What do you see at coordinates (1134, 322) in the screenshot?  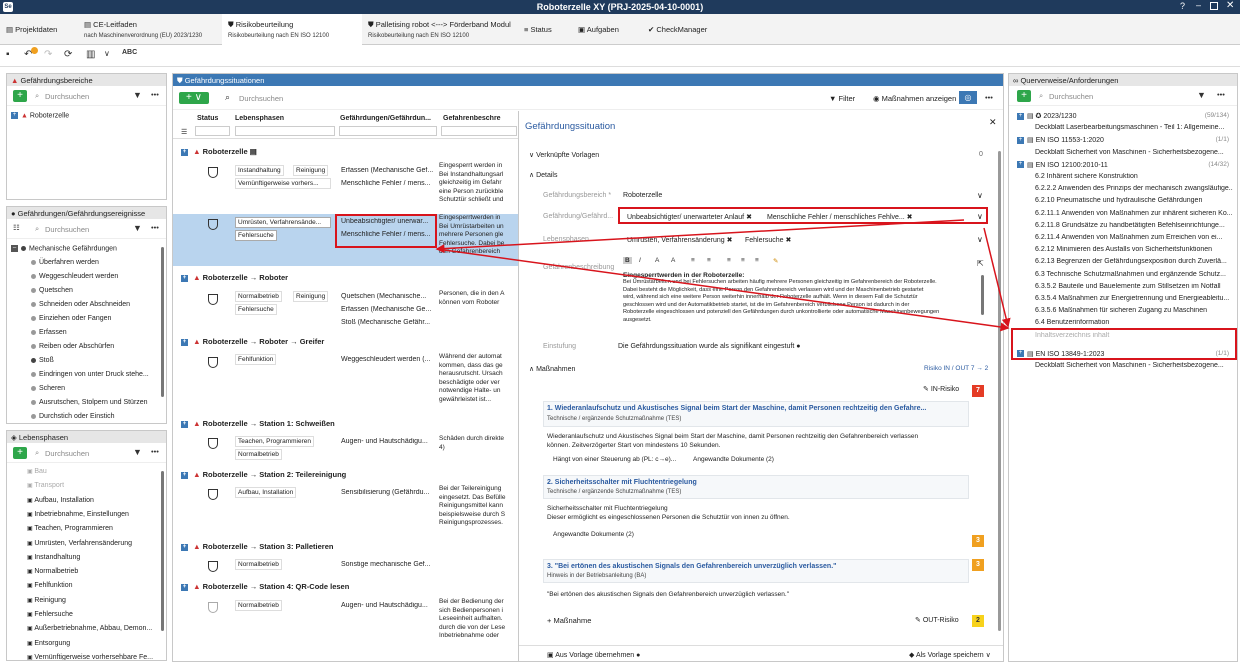 I see `reference-item: 6.4 Benutzerinformation` at bounding box center [1134, 322].